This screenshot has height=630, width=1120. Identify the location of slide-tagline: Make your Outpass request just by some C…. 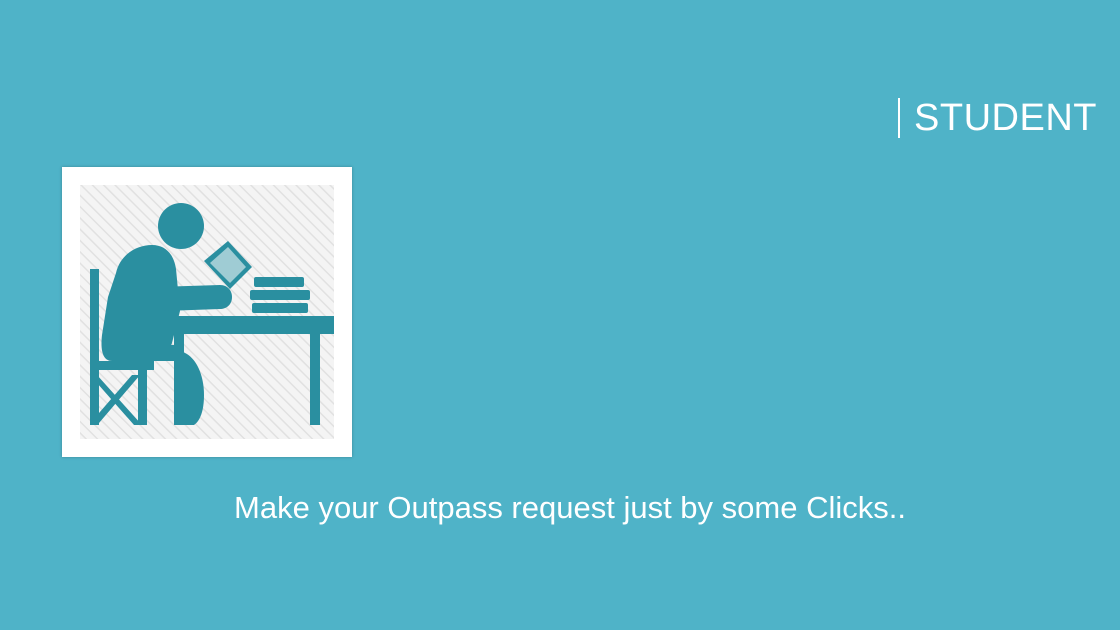
(570, 507).